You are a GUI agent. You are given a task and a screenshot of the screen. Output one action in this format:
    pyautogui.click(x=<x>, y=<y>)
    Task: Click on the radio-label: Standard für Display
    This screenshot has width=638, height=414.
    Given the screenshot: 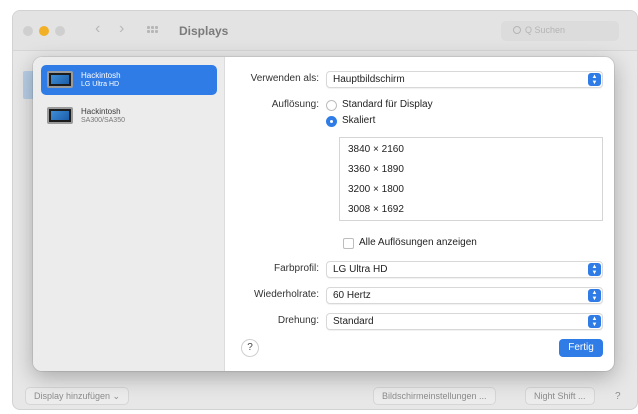 What is the action you would take?
    pyautogui.click(x=387, y=104)
    